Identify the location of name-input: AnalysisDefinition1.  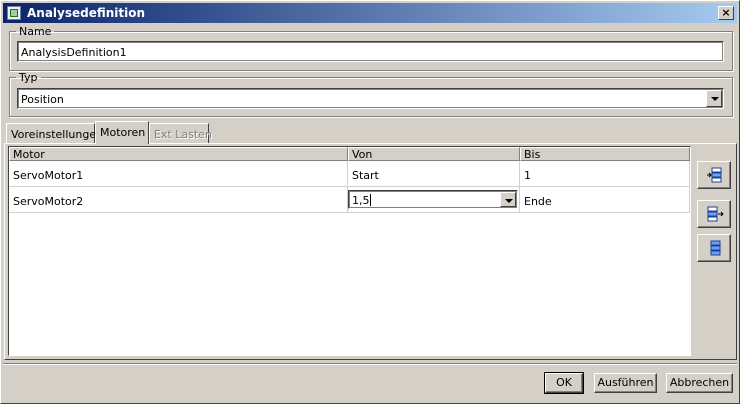
(370, 51).